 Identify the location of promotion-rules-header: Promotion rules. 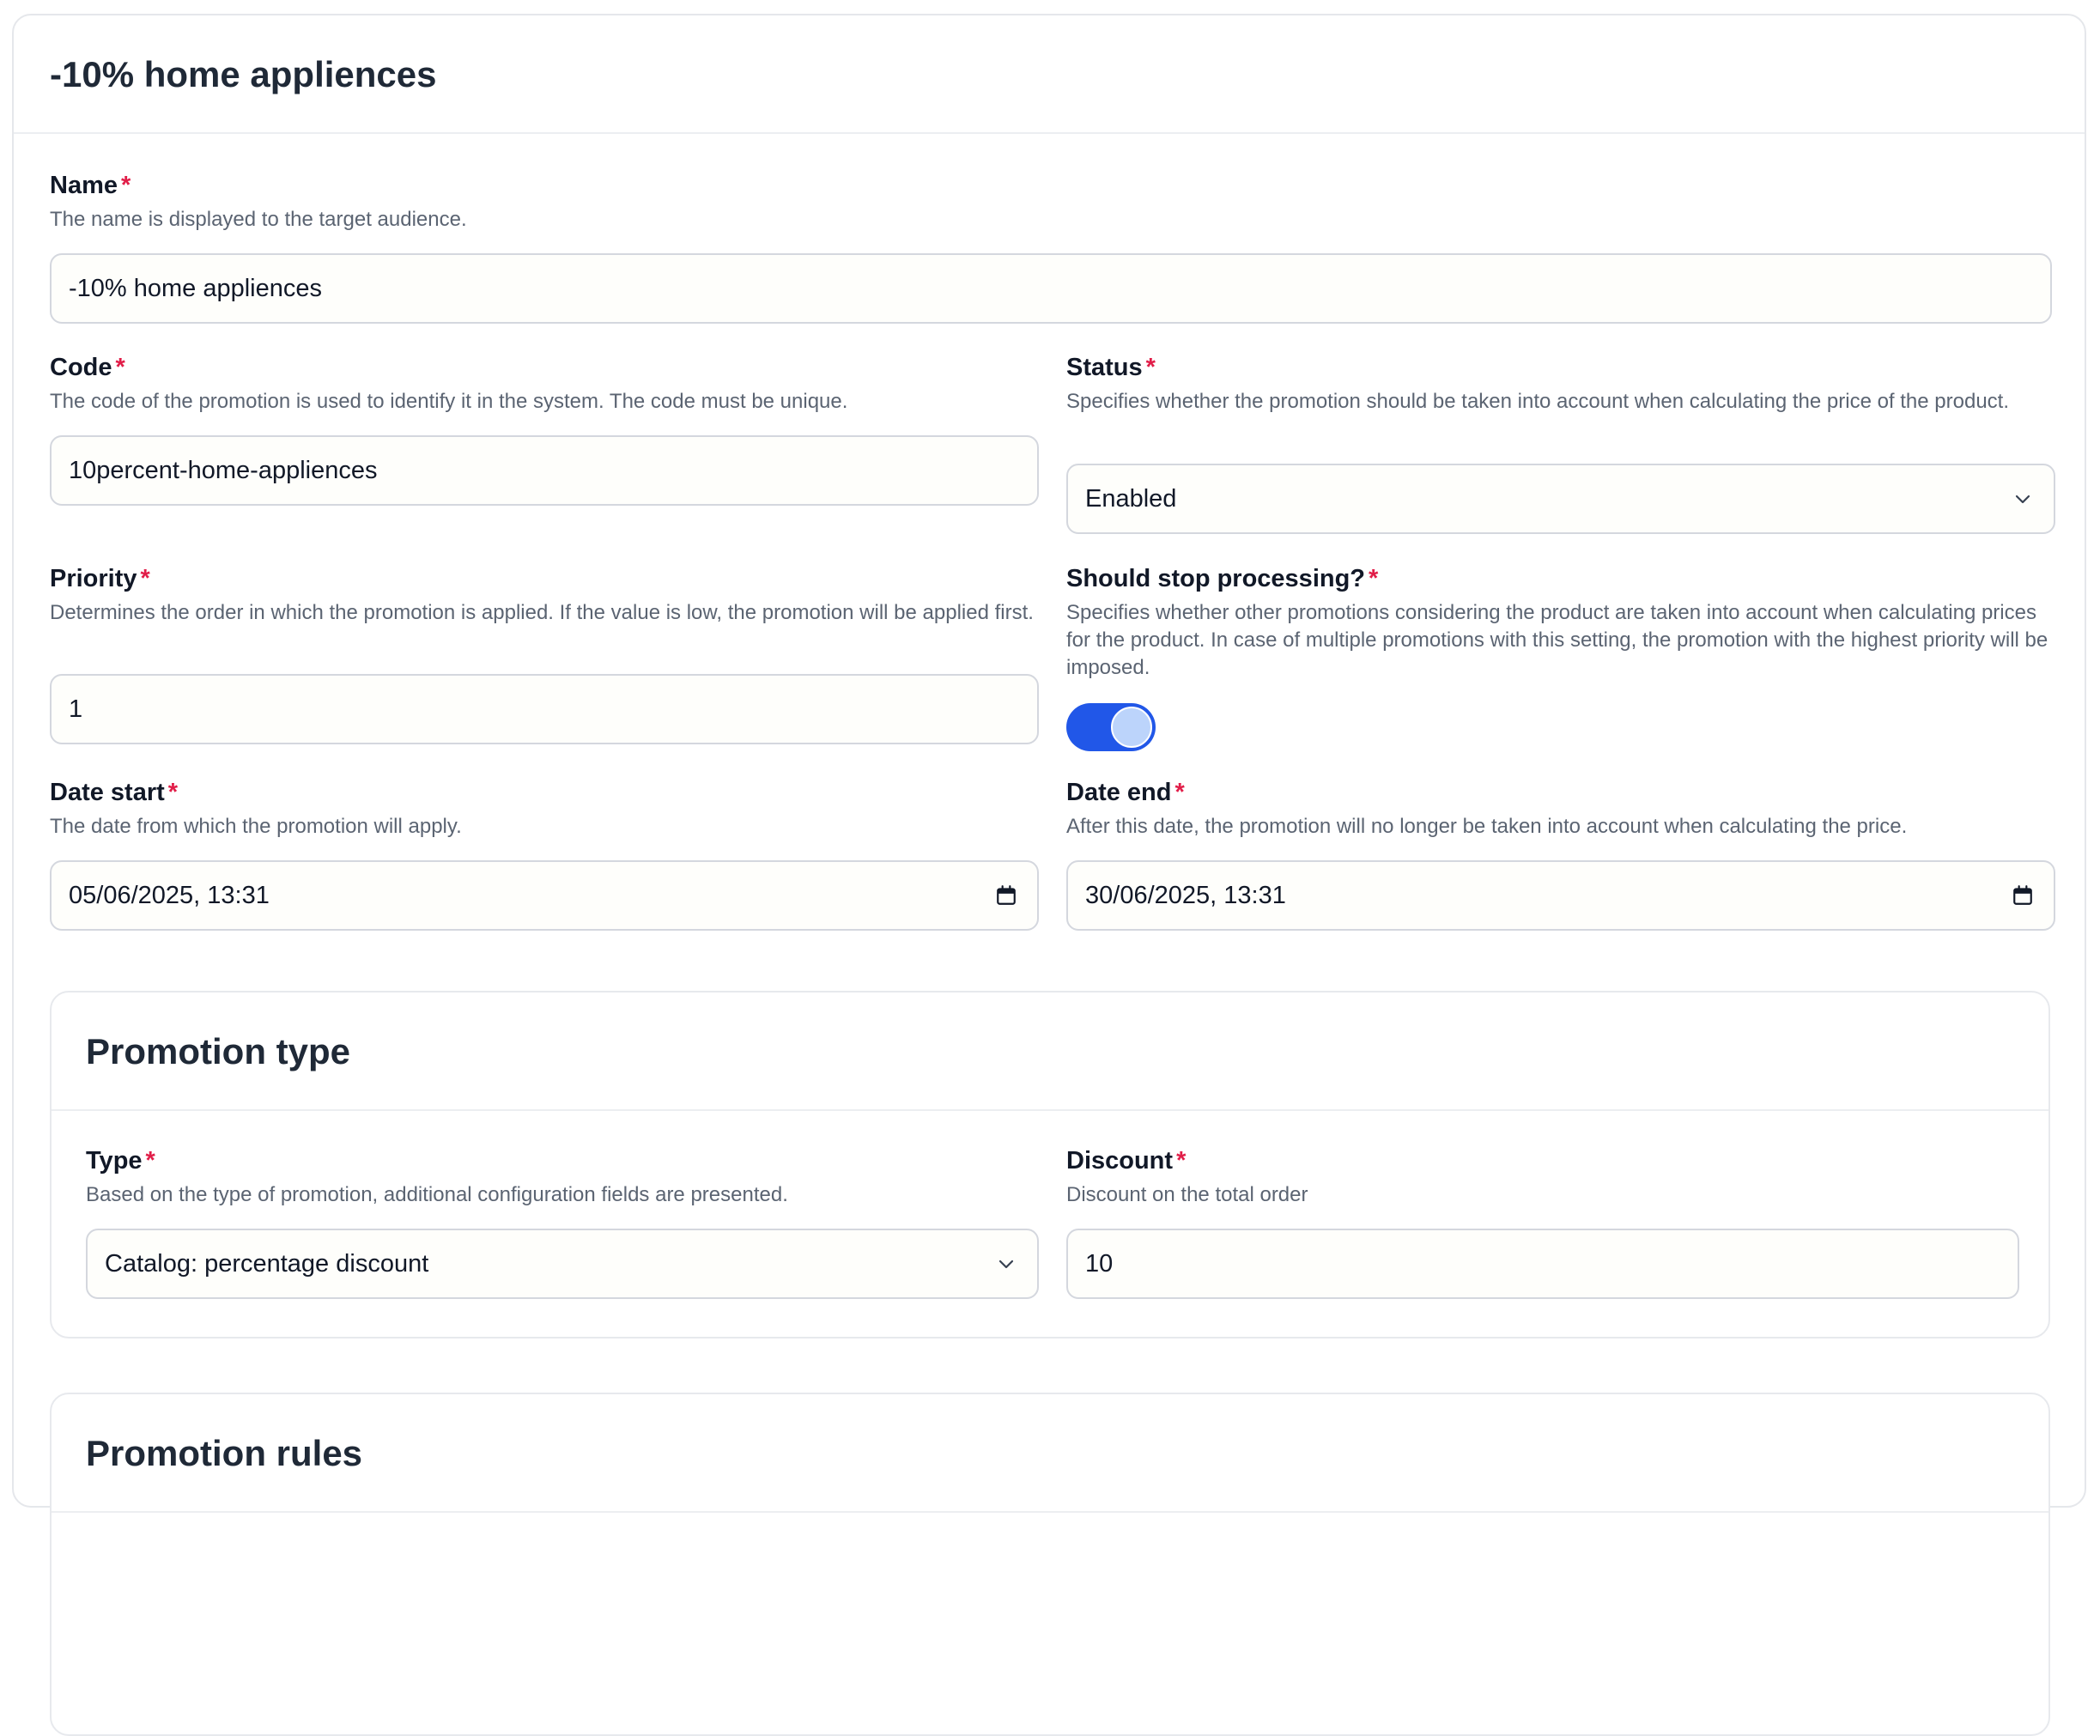
(1050, 1453).